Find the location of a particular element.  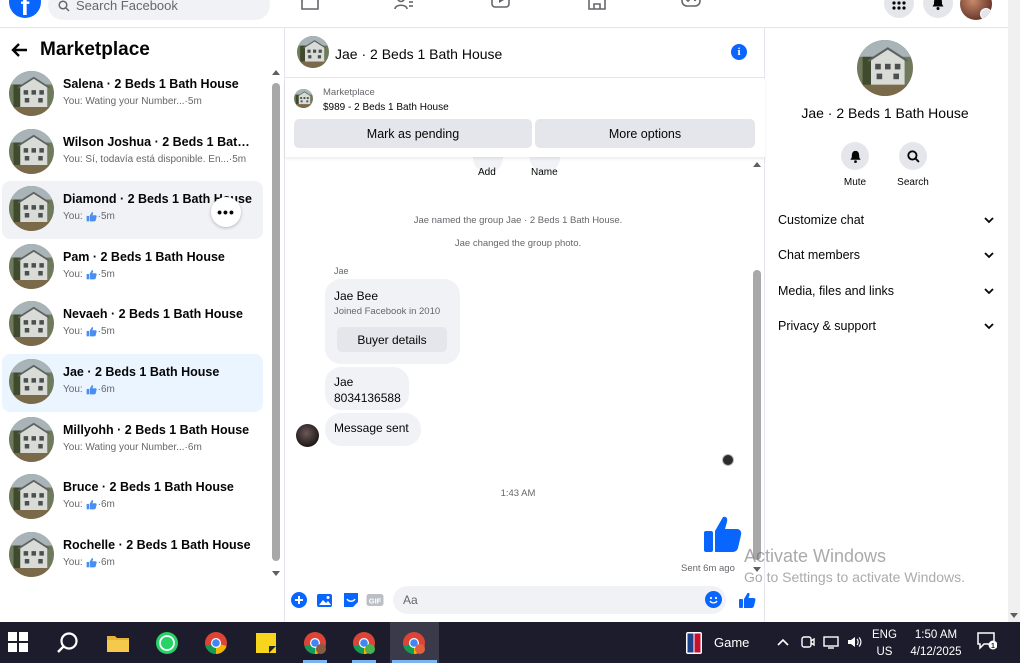

system-clock: 1:50 AM 4/12/2025 is located at coordinates (936, 644).